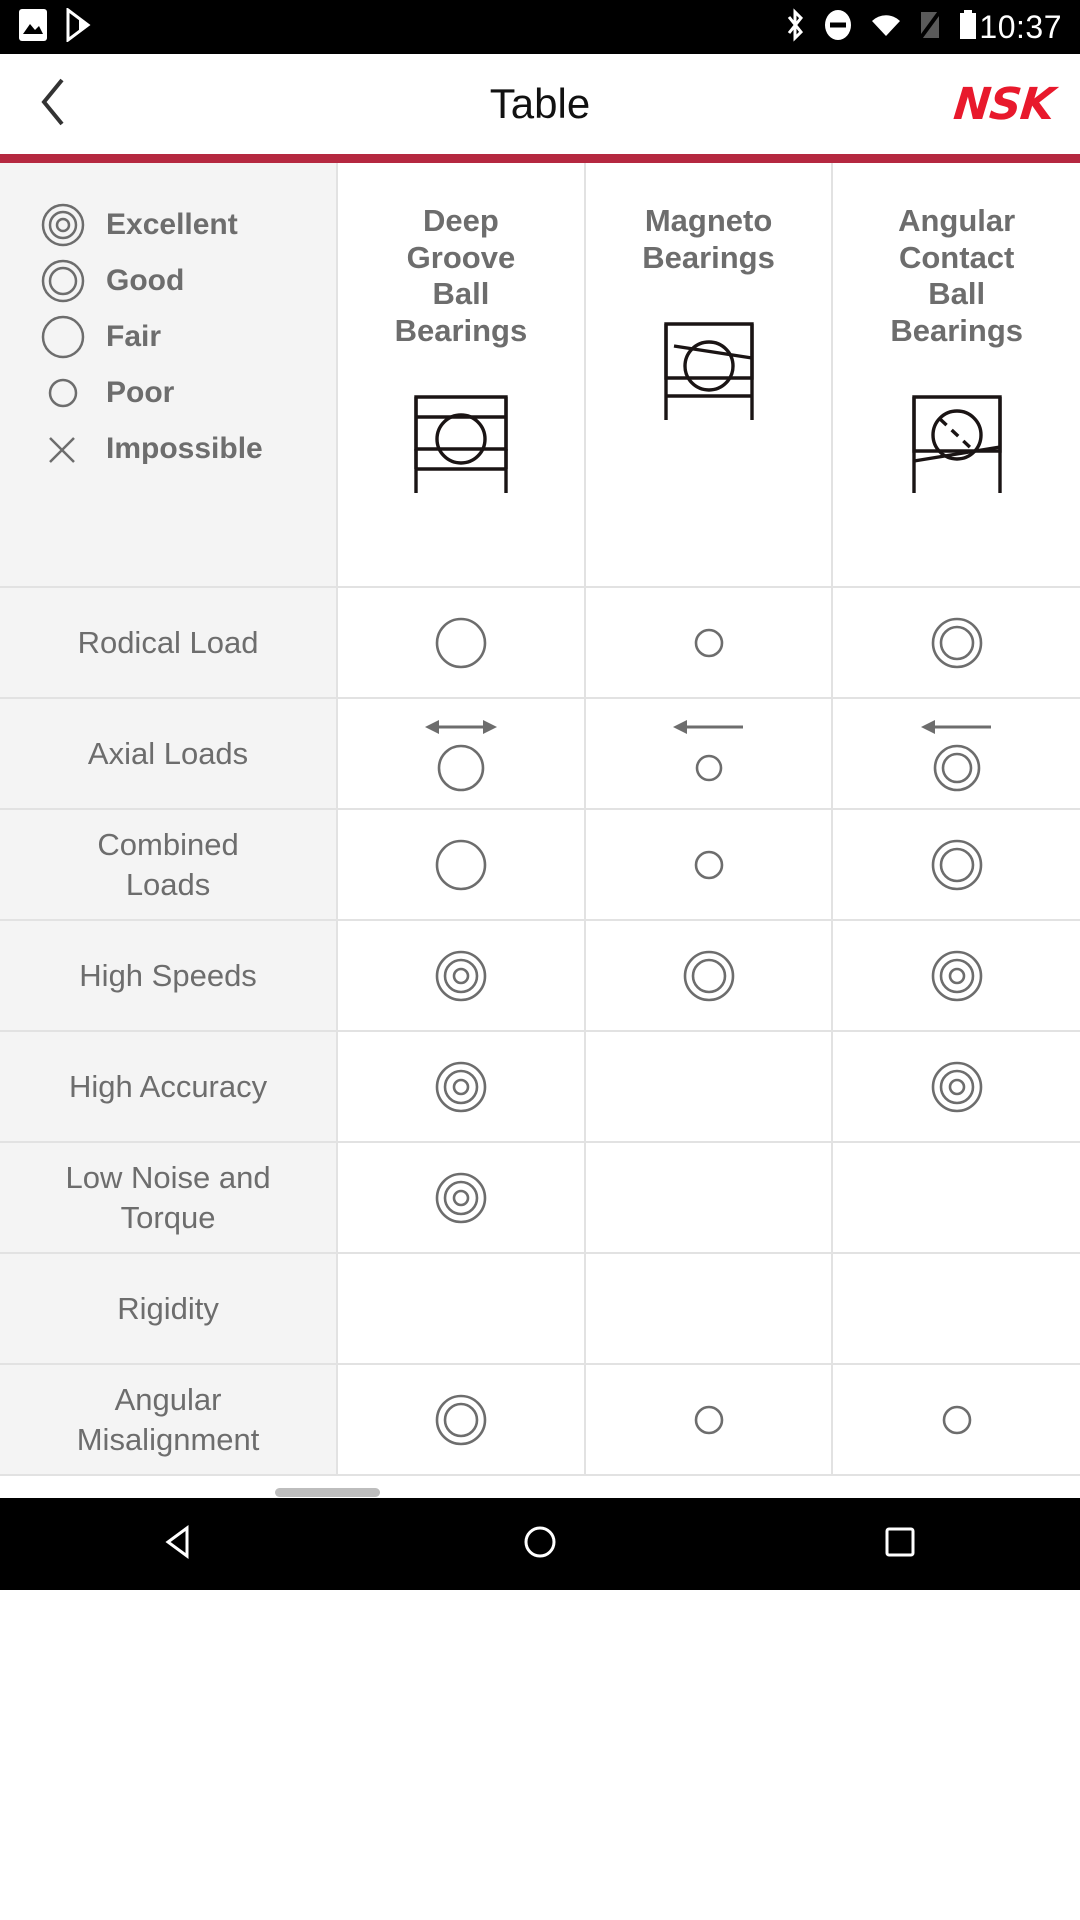 Image resolution: width=1080 pixels, height=1920 pixels. I want to click on status-bar-clock: 10:37, so click(1020, 26).